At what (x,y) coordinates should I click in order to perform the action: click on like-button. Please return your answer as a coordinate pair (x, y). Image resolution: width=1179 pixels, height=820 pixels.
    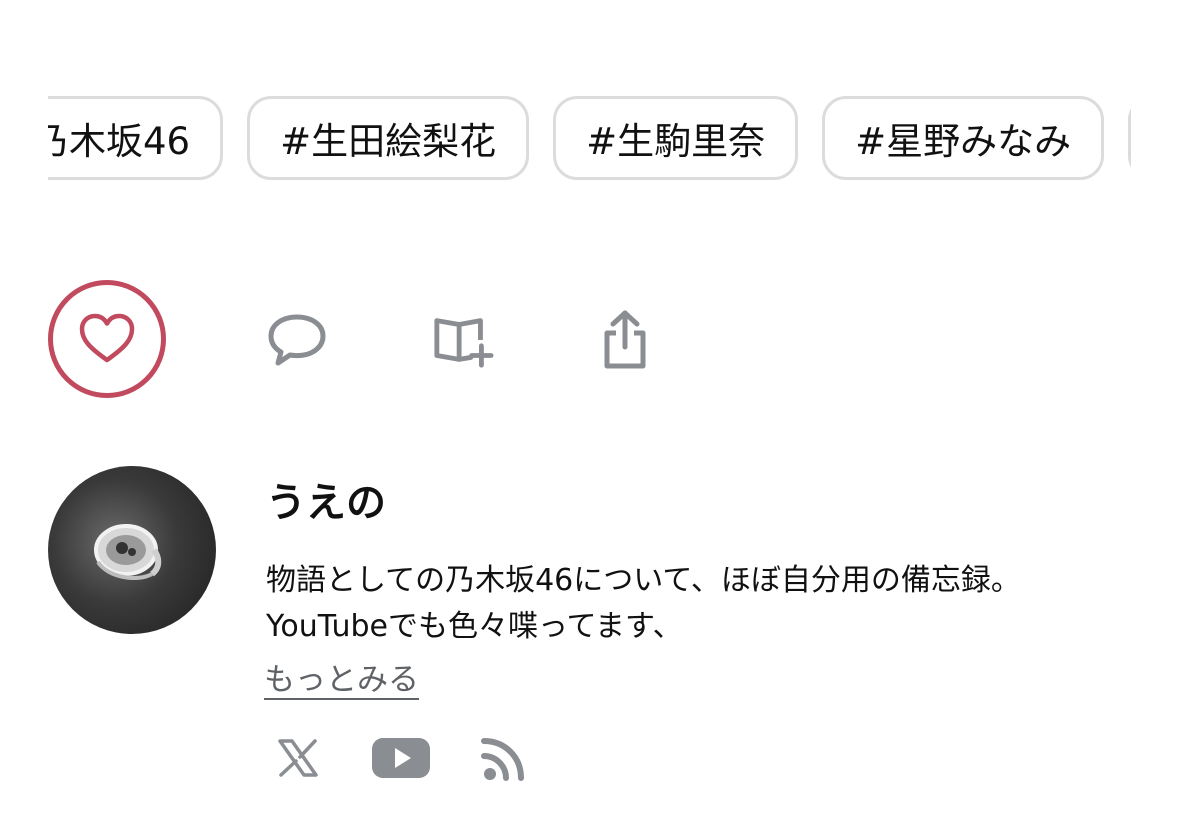
    Looking at the image, I should click on (107, 339).